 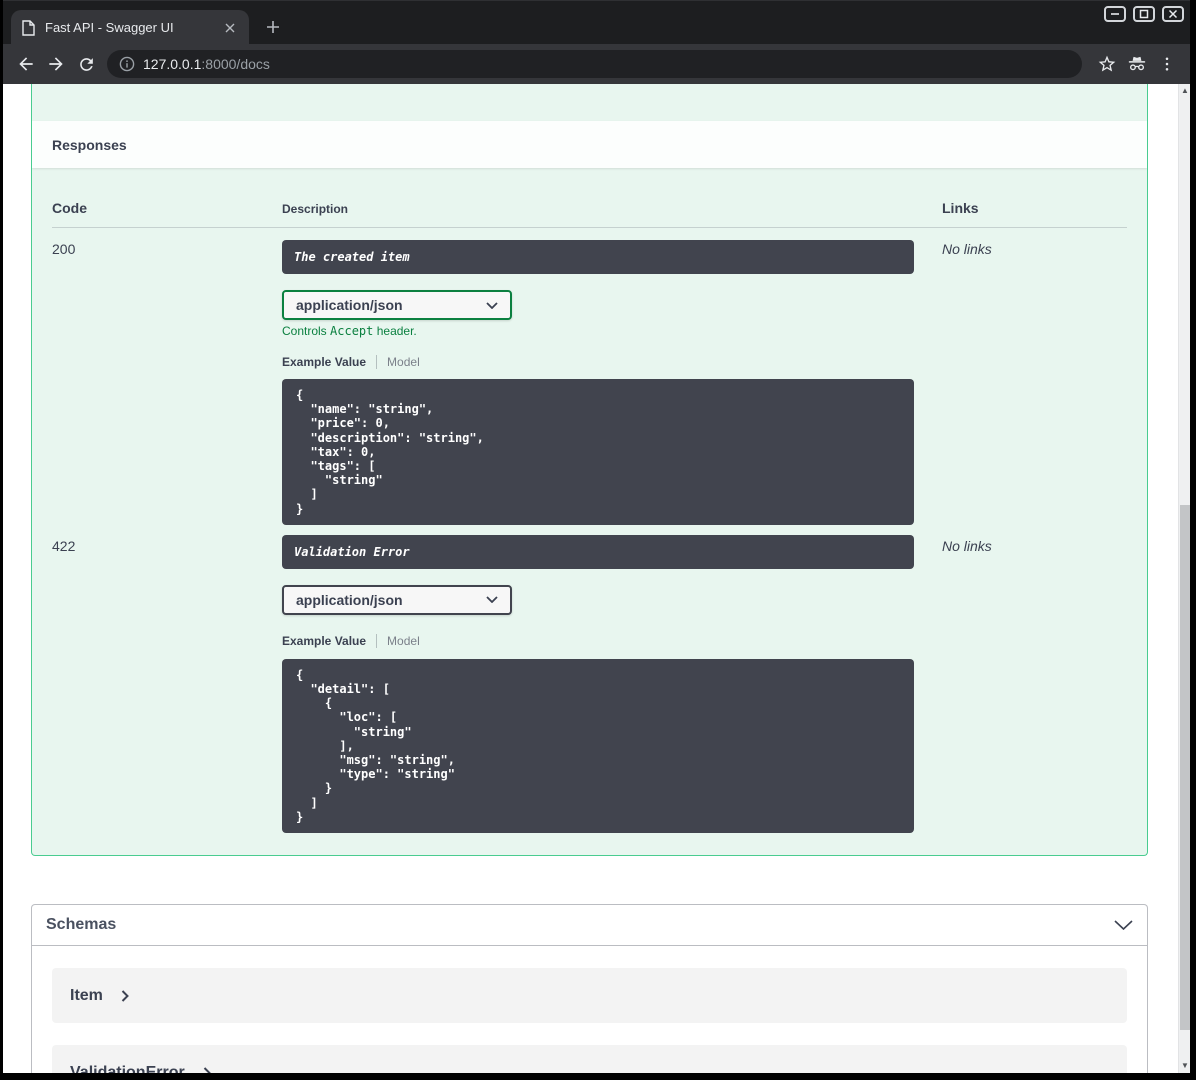 I want to click on url-text: 127.0.0.1:8000/docs, so click(x=206, y=64).